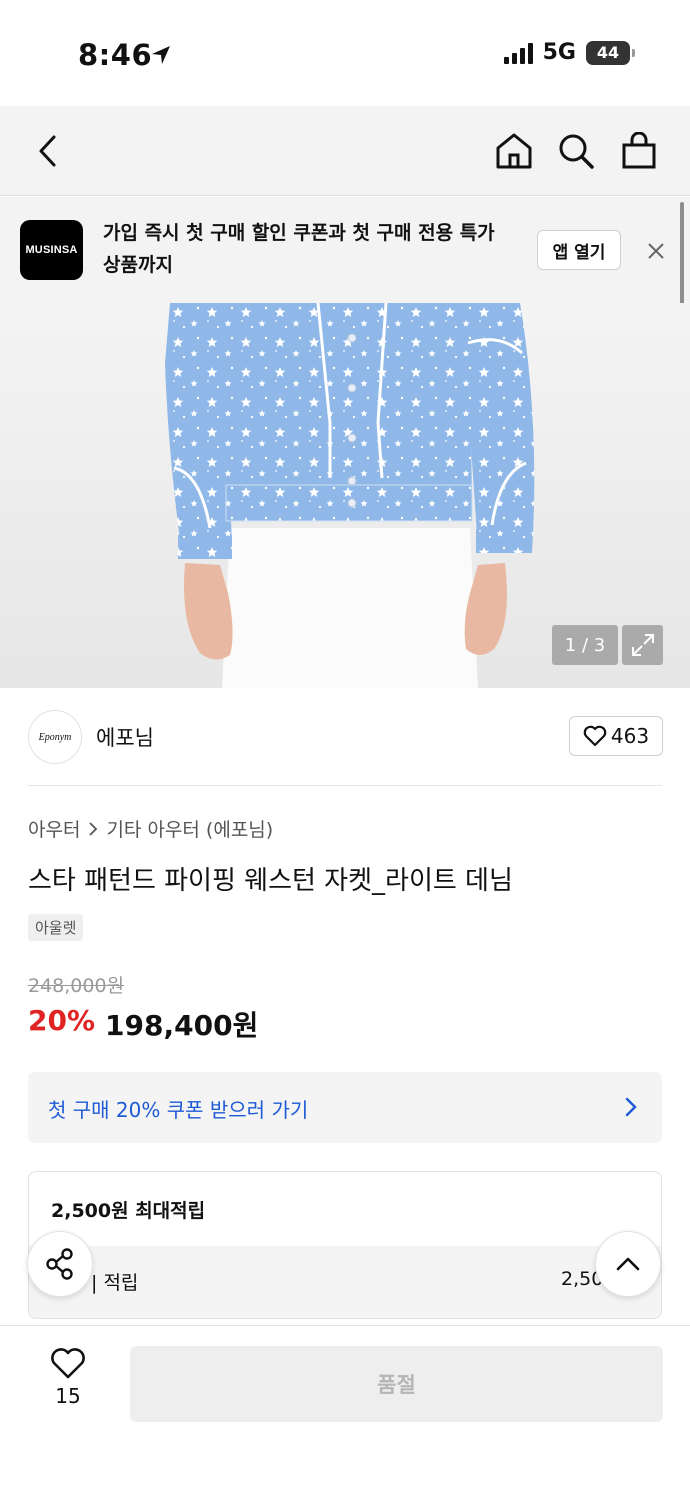  What do you see at coordinates (76, 986) in the screenshot?
I see `original-price: 248,000원` at bounding box center [76, 986].